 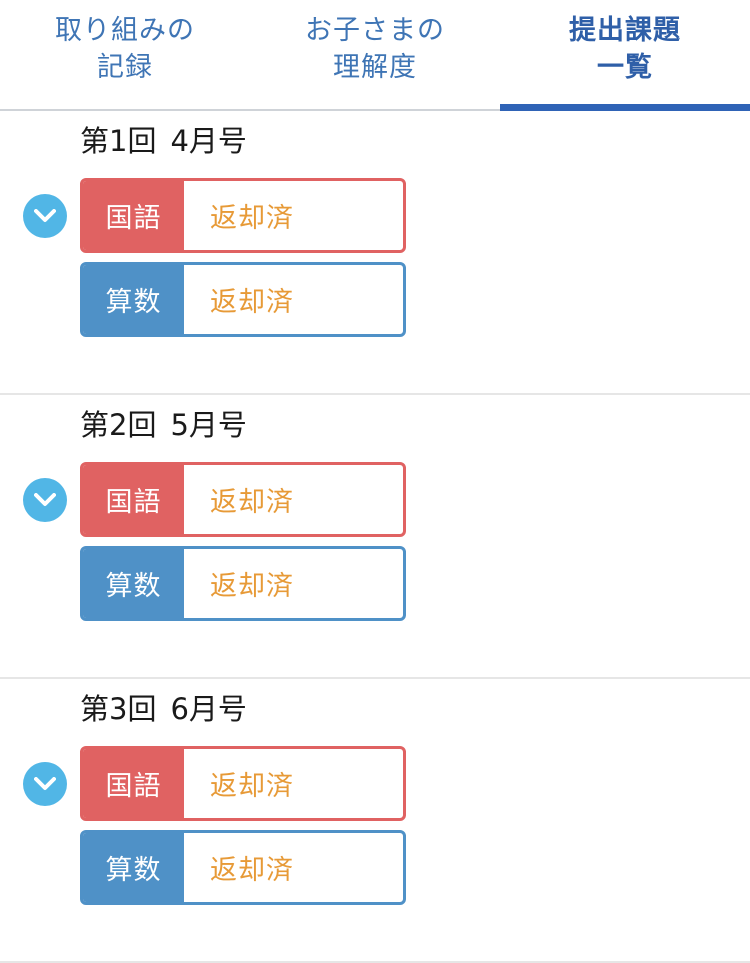 I want to click on issue-title: 第1回 4月号, so click(x=163, y=141).